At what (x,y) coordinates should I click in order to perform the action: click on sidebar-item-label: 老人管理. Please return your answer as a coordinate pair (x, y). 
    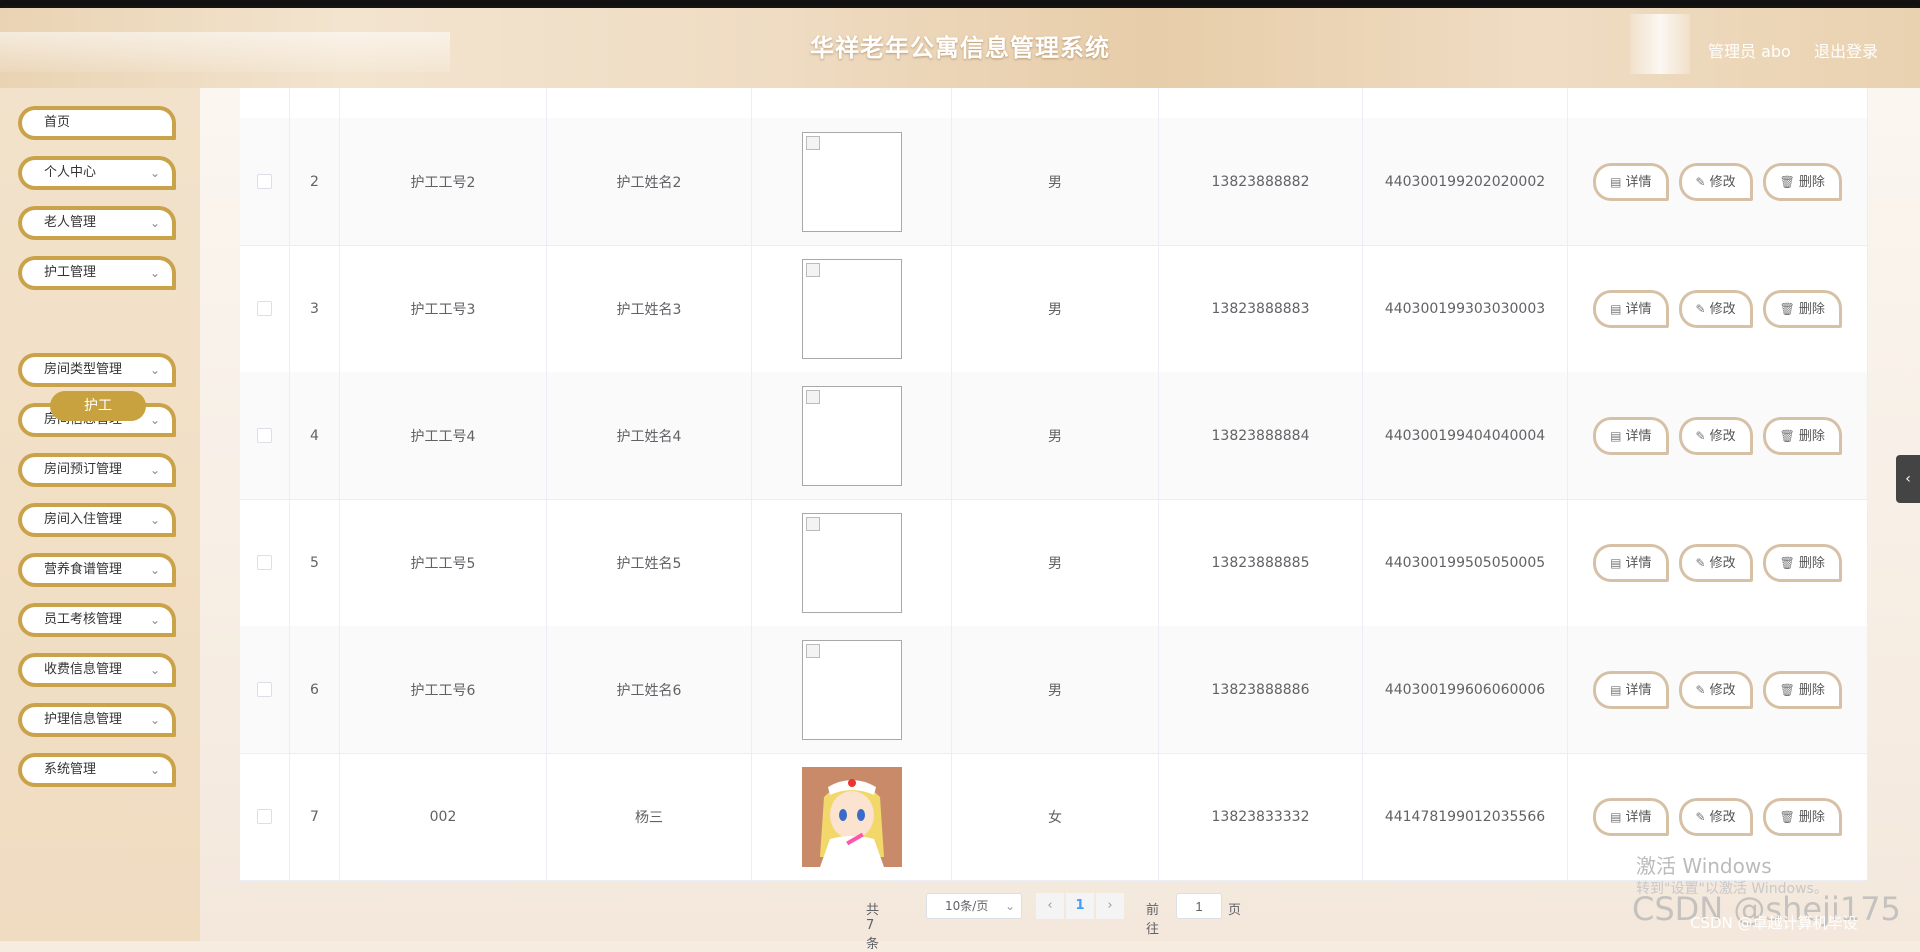
    Looking at the image, I should click on (70, 222).